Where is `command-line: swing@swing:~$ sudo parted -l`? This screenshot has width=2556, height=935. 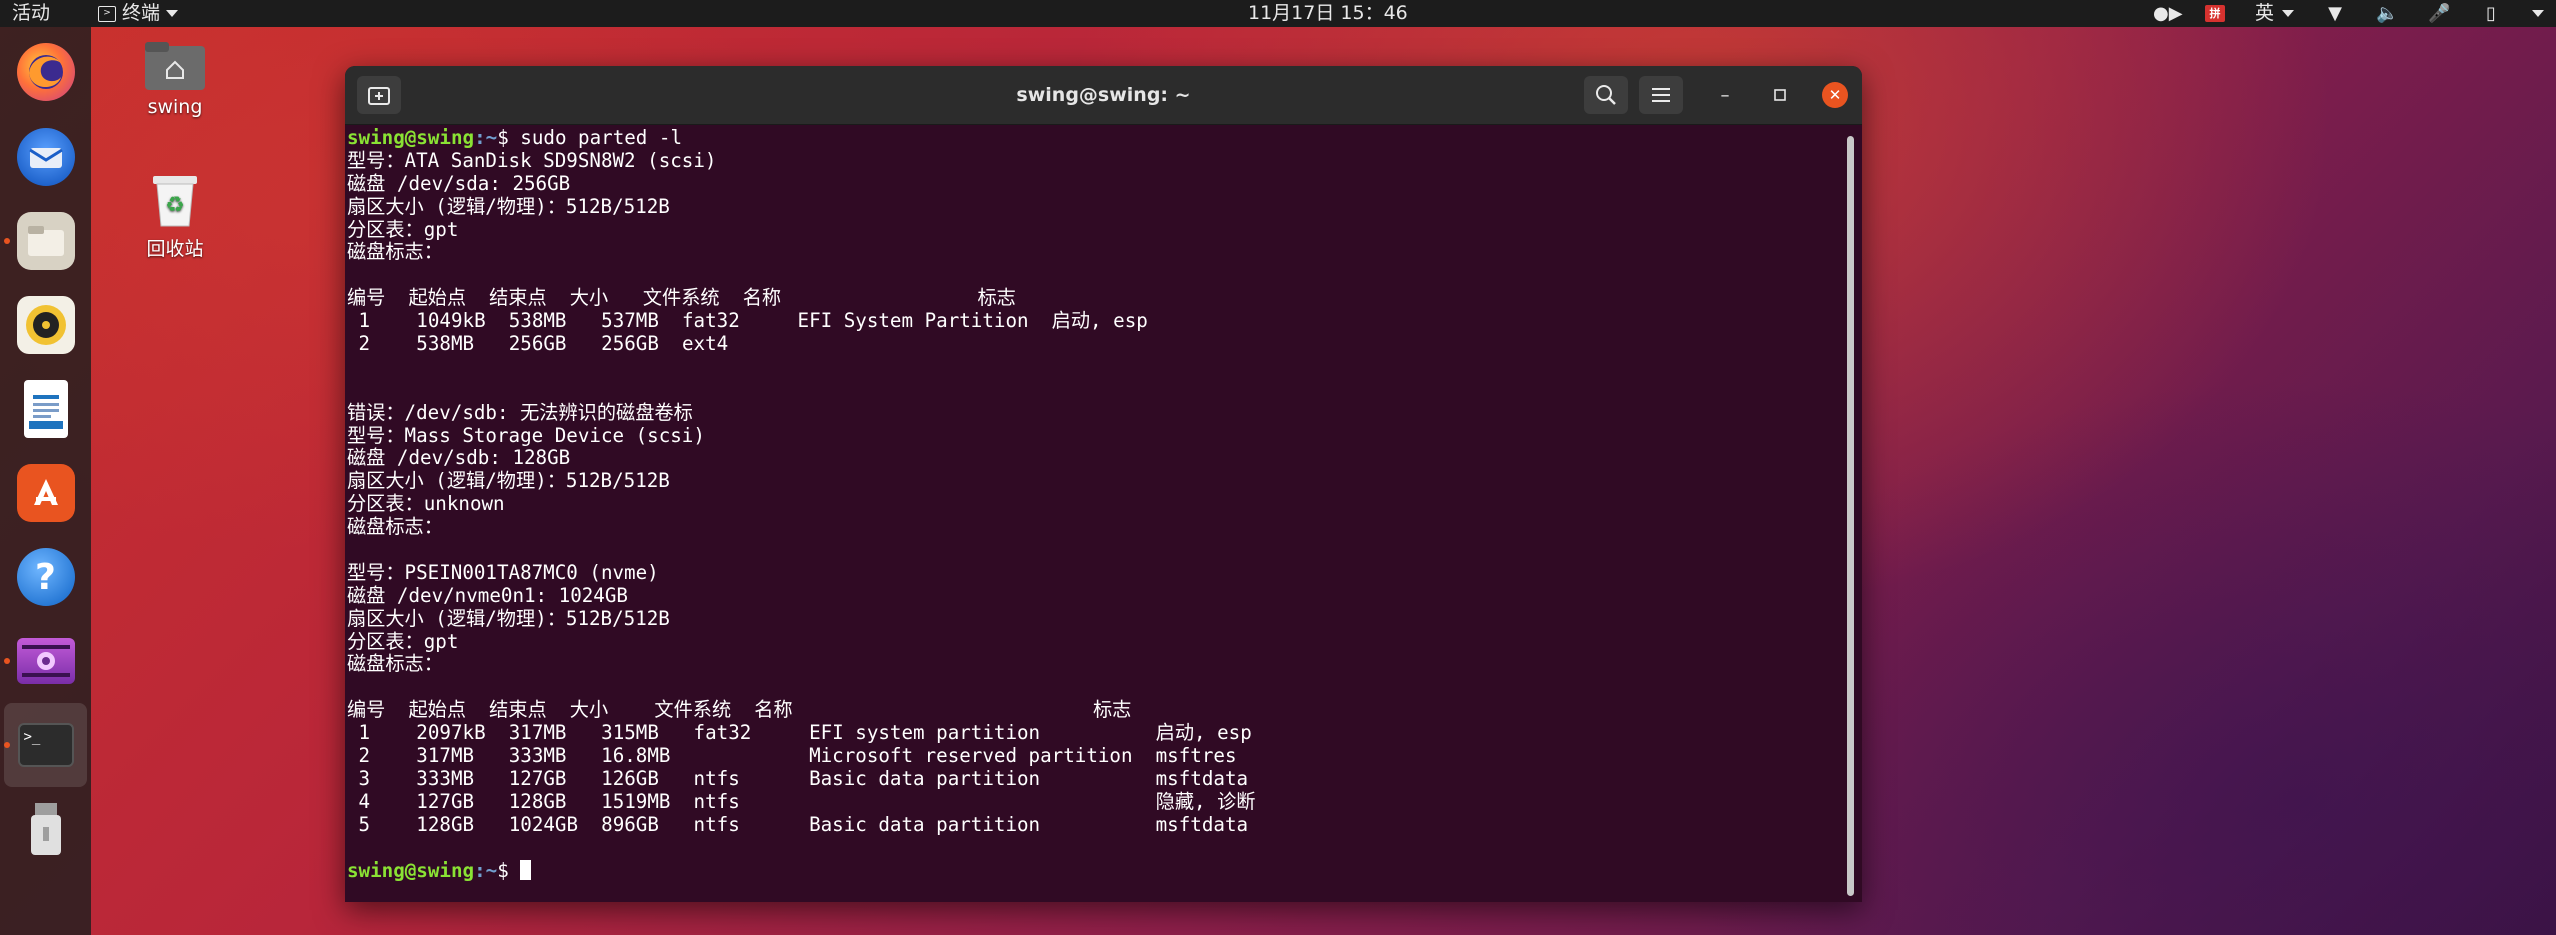 command-line: swing@swing:~$ sudo parted -l is located at coordinates (1092, 138).